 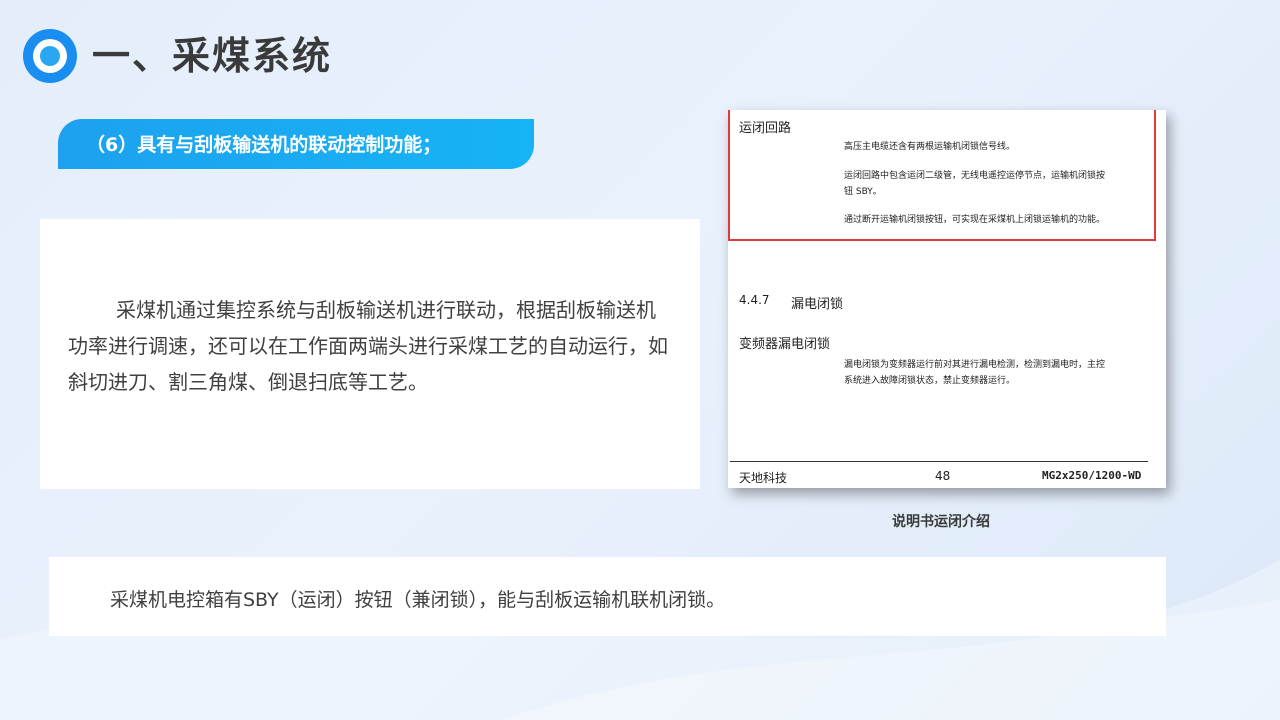 What do you see at coordinates (418, 600) in the screenshot?
I see `note-paragraph: 采煤机电控箱有SBY（运闭）按钮（兼闭锁），能与刮板运输机联机闭锁。` at bounding box center [418, 600].